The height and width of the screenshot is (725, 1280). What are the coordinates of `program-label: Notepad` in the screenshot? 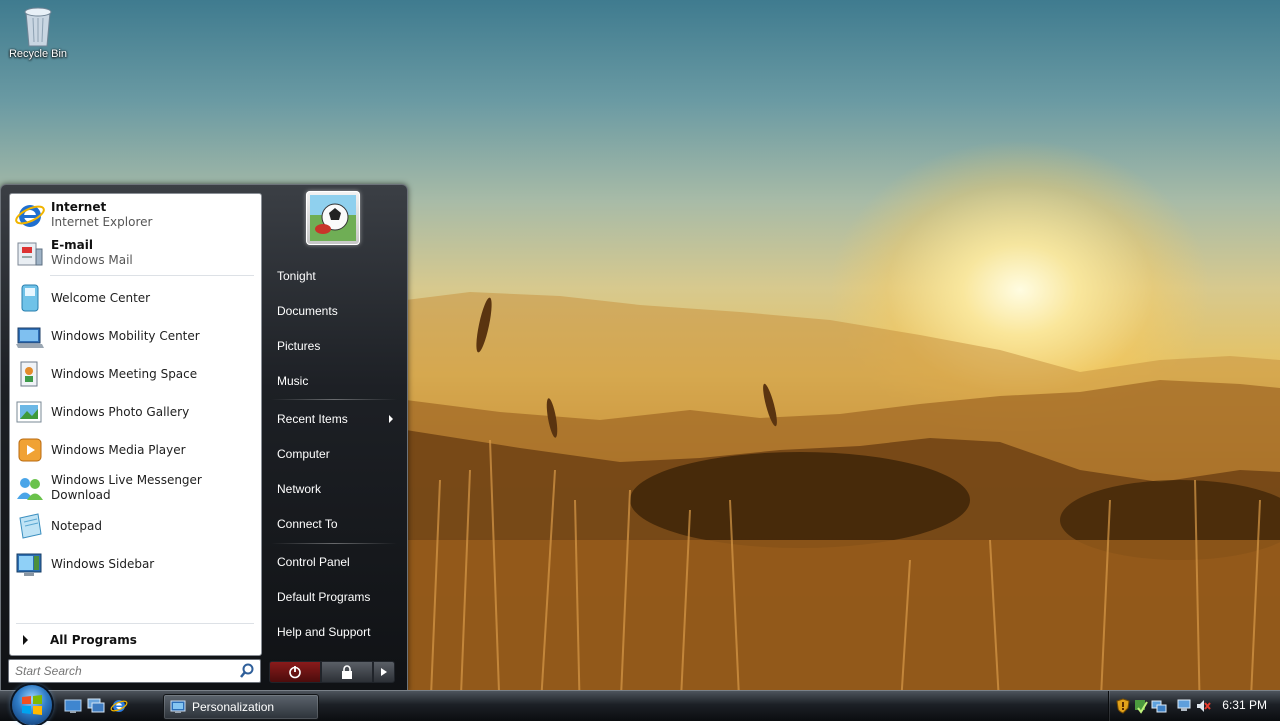 It's located at (76, 525).